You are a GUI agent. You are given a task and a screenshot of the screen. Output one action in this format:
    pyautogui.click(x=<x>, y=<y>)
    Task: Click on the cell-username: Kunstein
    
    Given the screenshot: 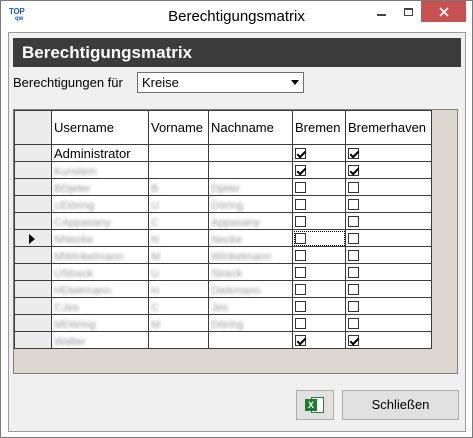 What is the action you would take?
    pyautogui.click(x=100, y=170)
    